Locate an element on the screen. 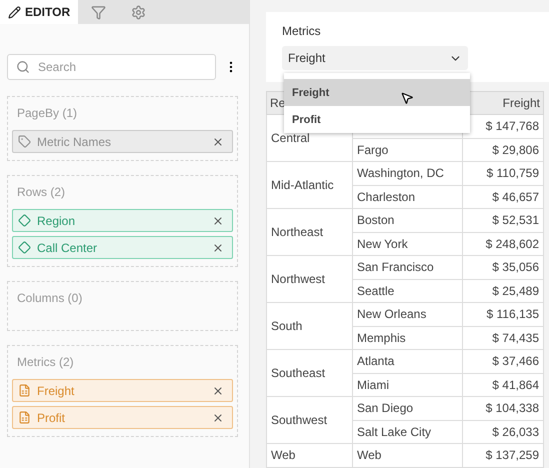 This screenshot has width=549, height=468. city-cell: San Diego is located at coordinates (407, 408).